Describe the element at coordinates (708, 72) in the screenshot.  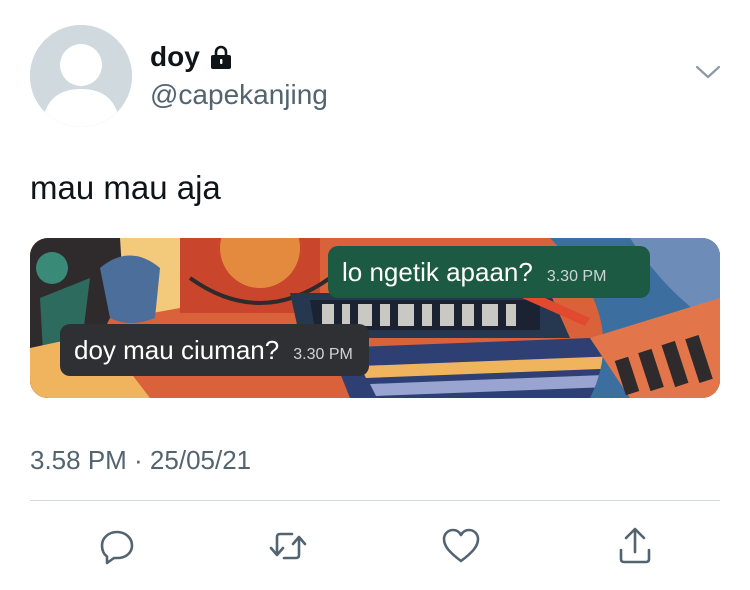
I see `chevron-down-icon` at that location.